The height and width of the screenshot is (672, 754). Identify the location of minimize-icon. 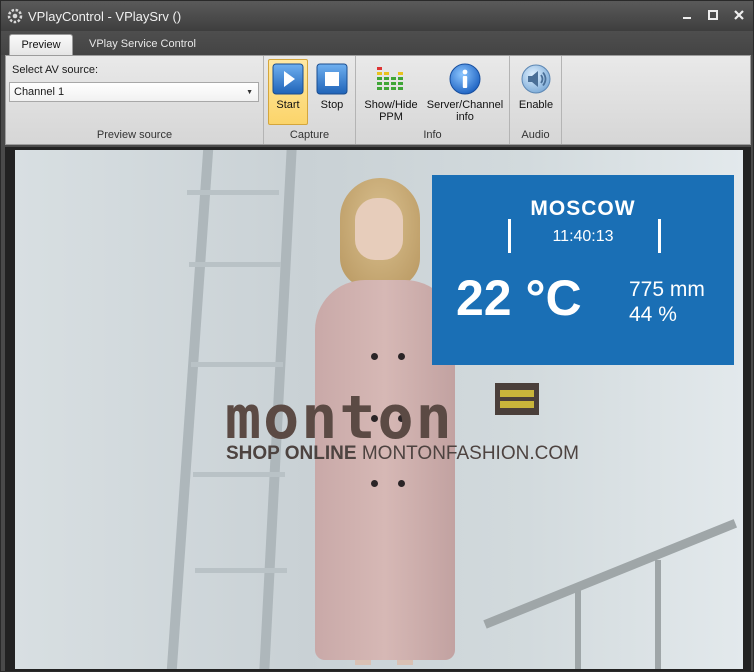
(687, 18).